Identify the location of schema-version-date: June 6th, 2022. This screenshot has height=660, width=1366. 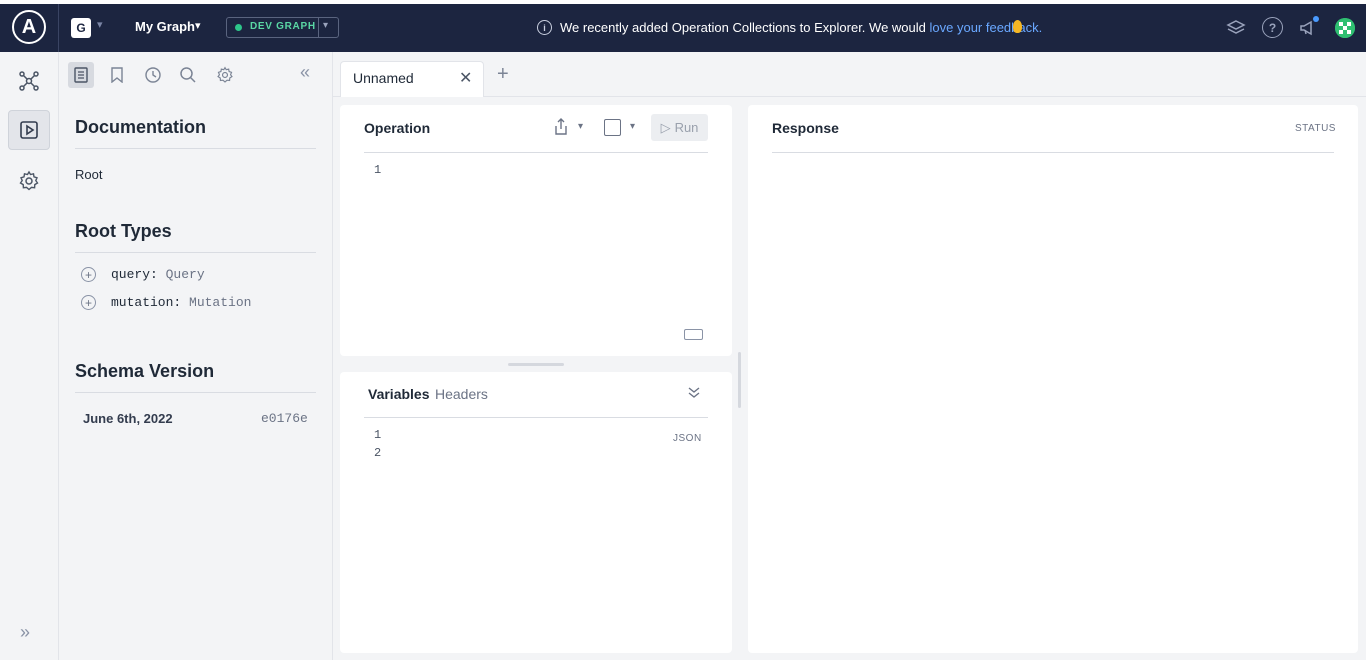
(128, 418).